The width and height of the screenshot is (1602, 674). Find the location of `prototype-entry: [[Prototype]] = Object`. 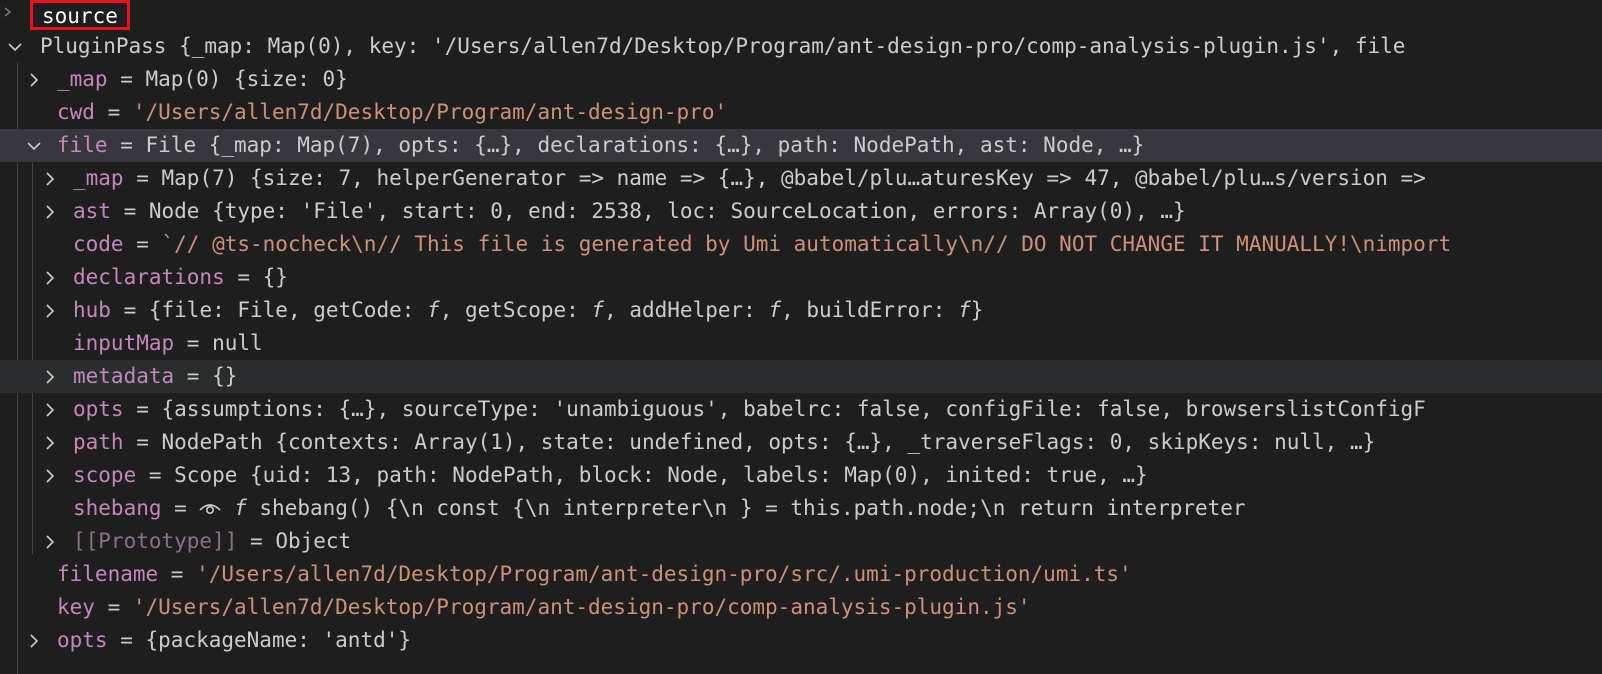

prototype-entry: [[Prototype]] = Object is located at coordinates (212, 541).